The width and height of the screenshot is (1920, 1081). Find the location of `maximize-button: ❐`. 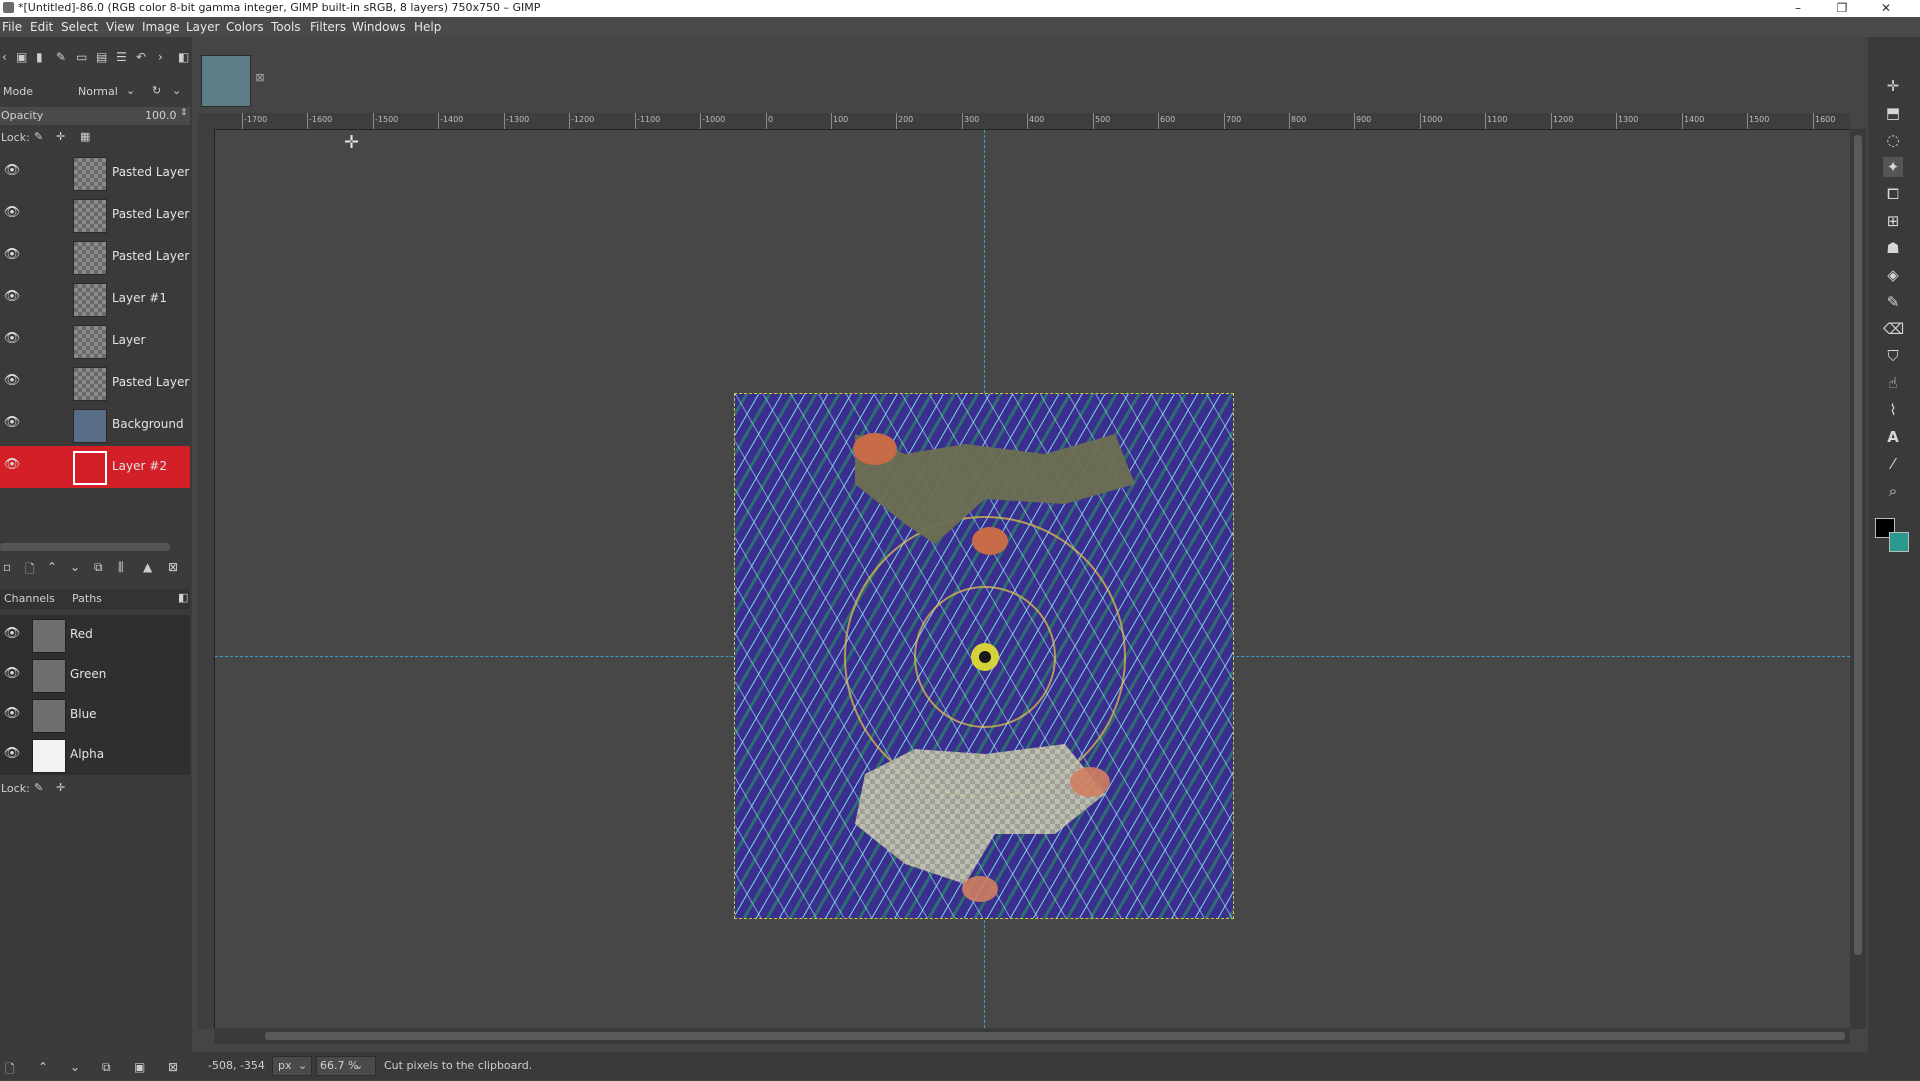

maximize-button: ❐ is located at coordinates (1842, 8).